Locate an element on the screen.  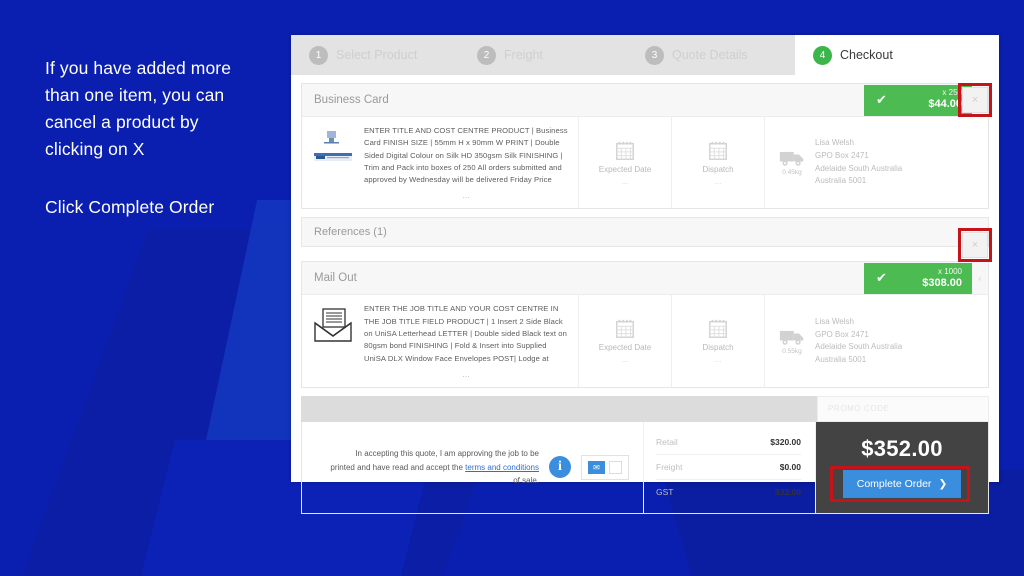
product-price-badge: ✔ x 250 $44.00 is located at coordinates (918, 100).